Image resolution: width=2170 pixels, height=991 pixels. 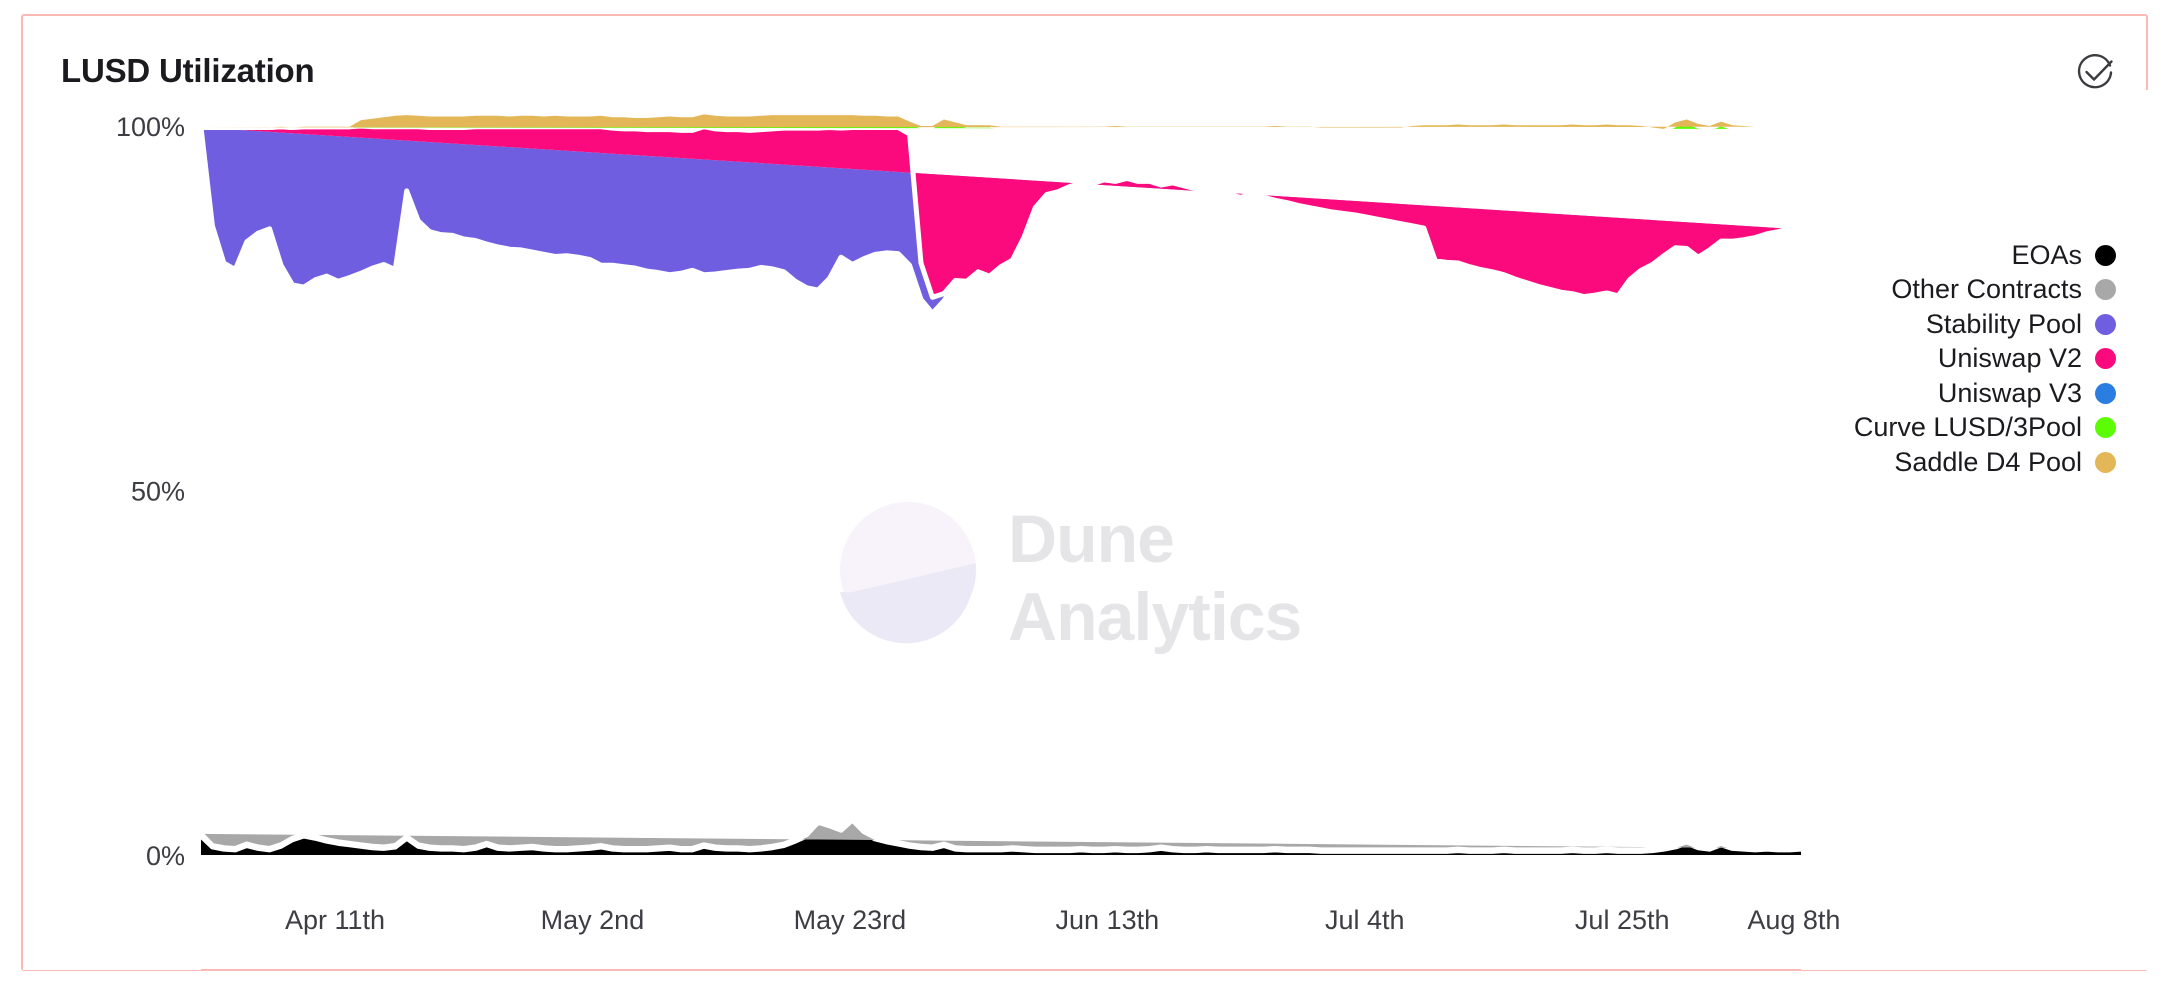 What do you see at coordinates (158, 492) in the screenshot?
I see `y-tick-label: 50%` at bounding box center [158, 492].